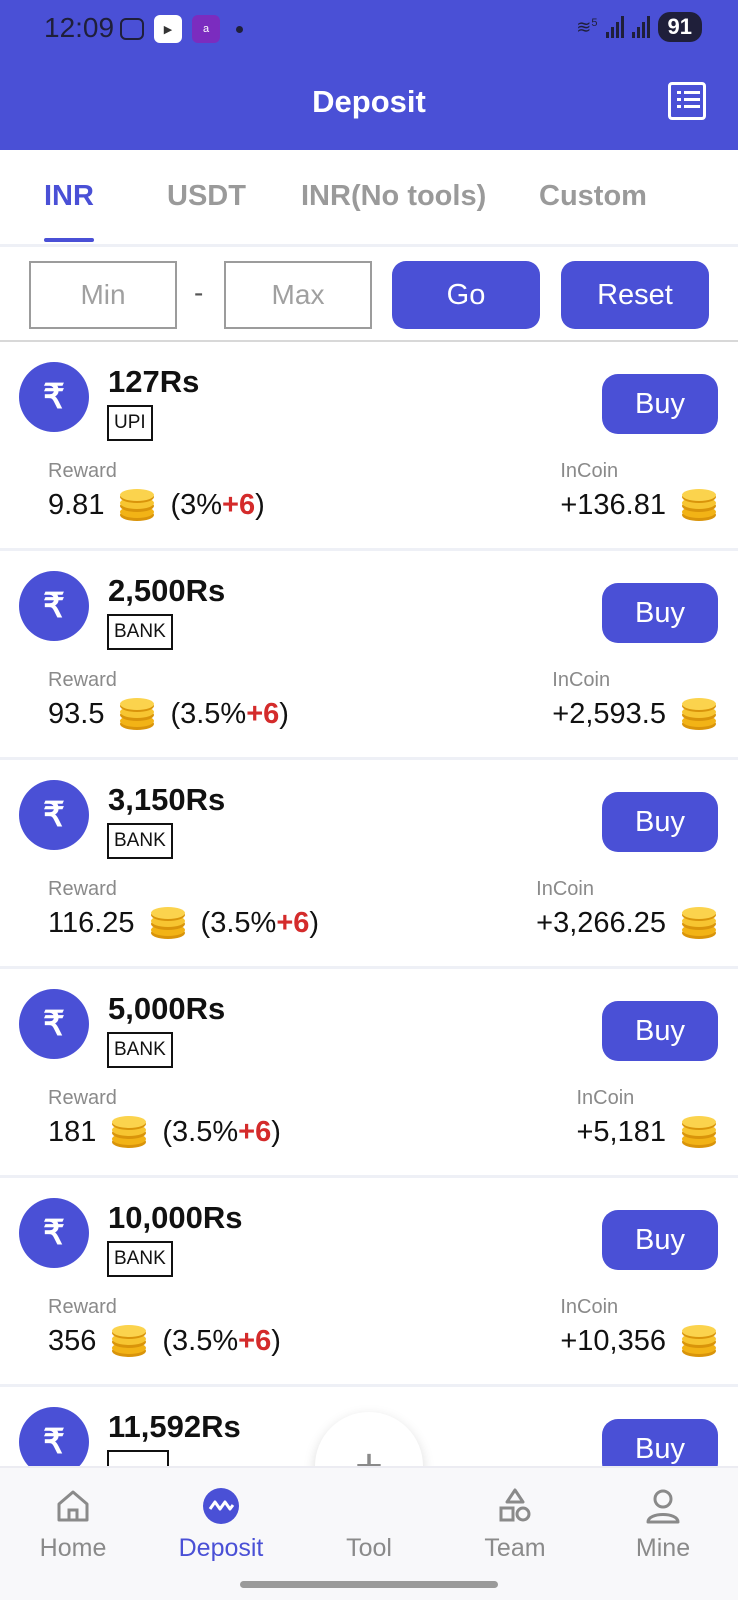 Image resolution: width=738 pixels, height=1600 pixels. I want to click on notification-icons: ▶ a, so click(181, 29).